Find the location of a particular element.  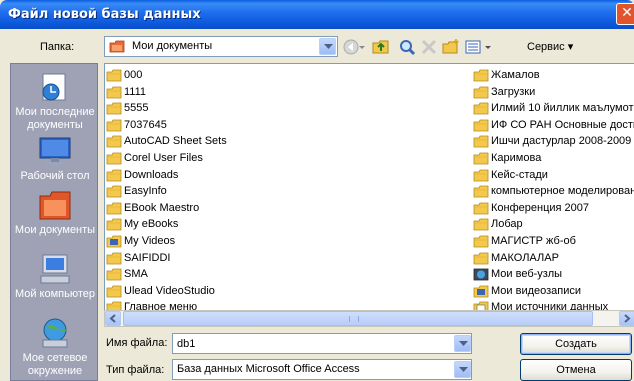

arrow-right-icon is located at coordinates (627, 318).